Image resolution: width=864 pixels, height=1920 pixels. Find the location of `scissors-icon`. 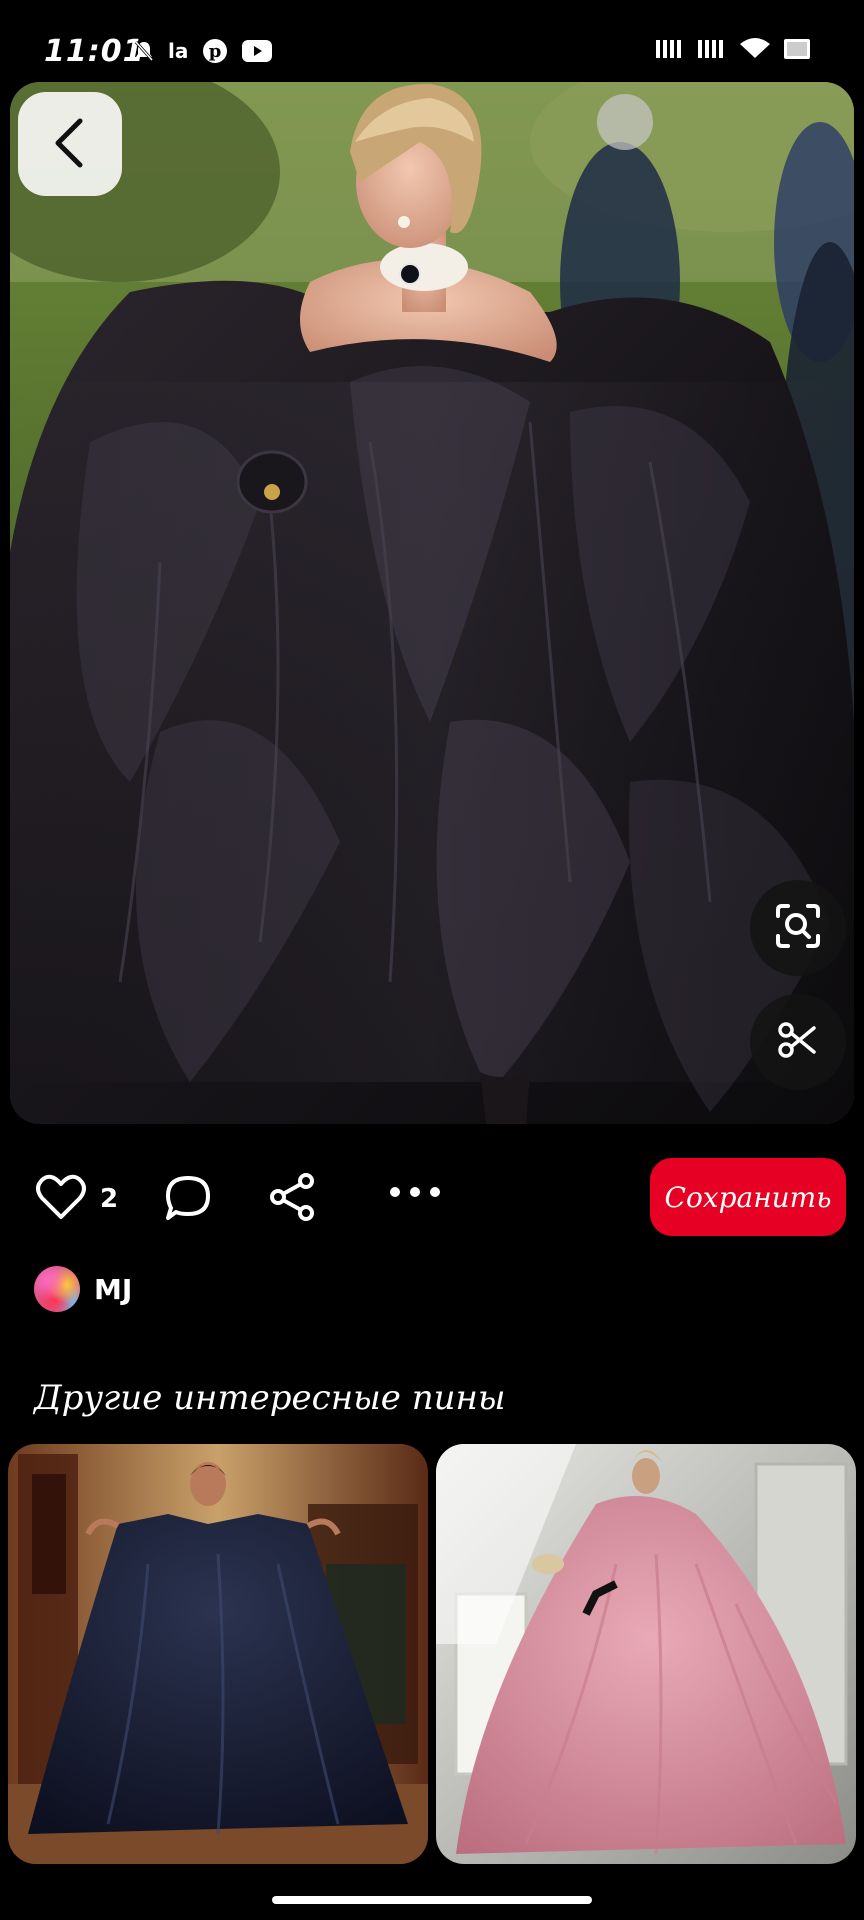

scissors-icon is located at coordinates (798, 1042).